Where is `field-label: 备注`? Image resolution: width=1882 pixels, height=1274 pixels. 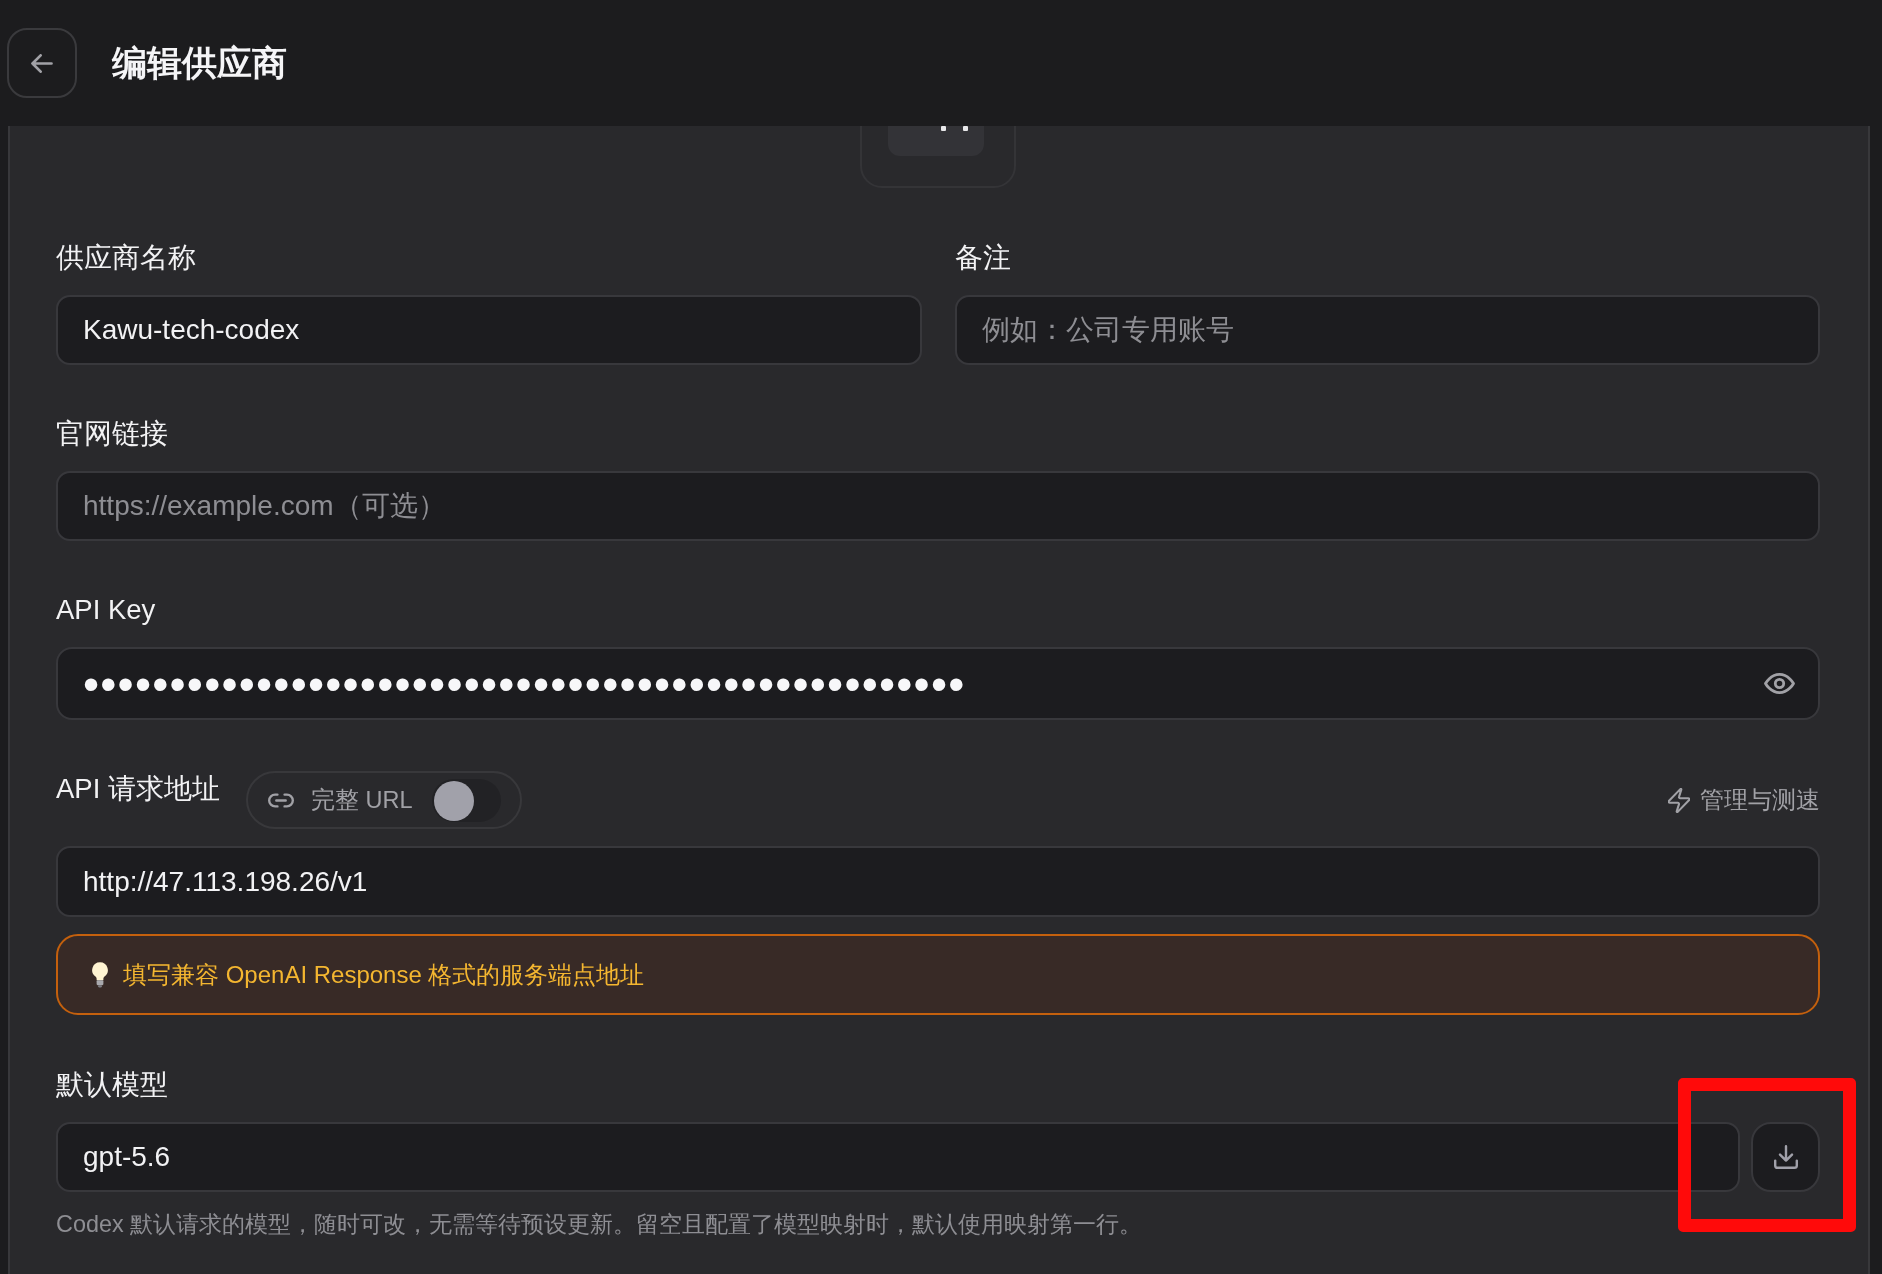 field-label: 备注 is located at coordinates (982, 258).